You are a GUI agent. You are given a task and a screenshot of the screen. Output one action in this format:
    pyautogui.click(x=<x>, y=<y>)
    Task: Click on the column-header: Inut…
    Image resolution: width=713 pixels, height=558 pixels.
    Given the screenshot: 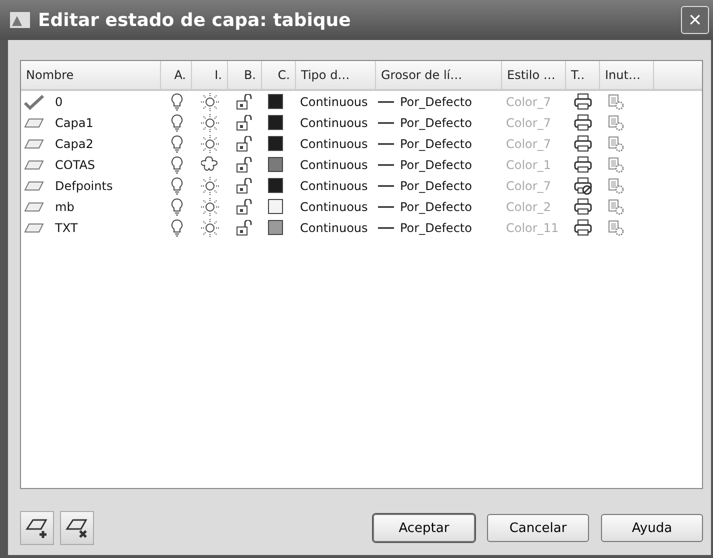 What is the action you would take?
    pyautogui.click(x=627, y=75)
    